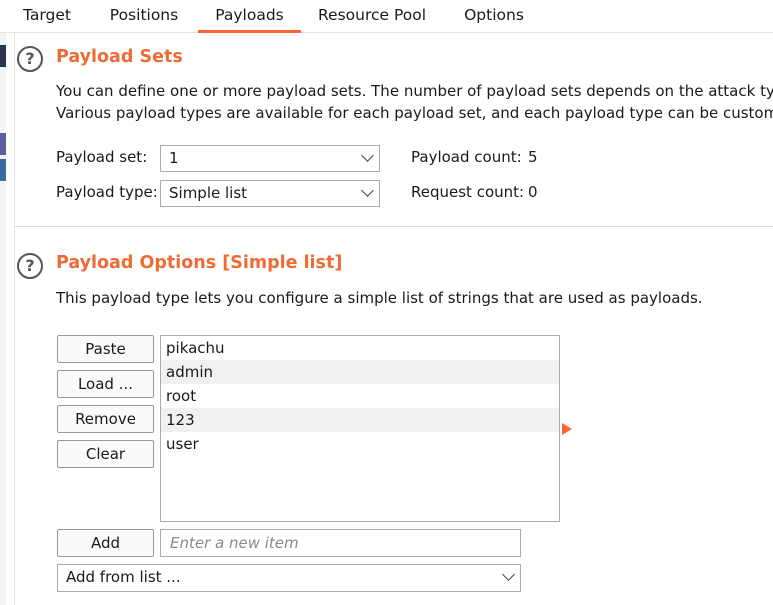 This screenshot has height=605, width=773. I want to click on payload-count-value: 5, so click(533, 157).